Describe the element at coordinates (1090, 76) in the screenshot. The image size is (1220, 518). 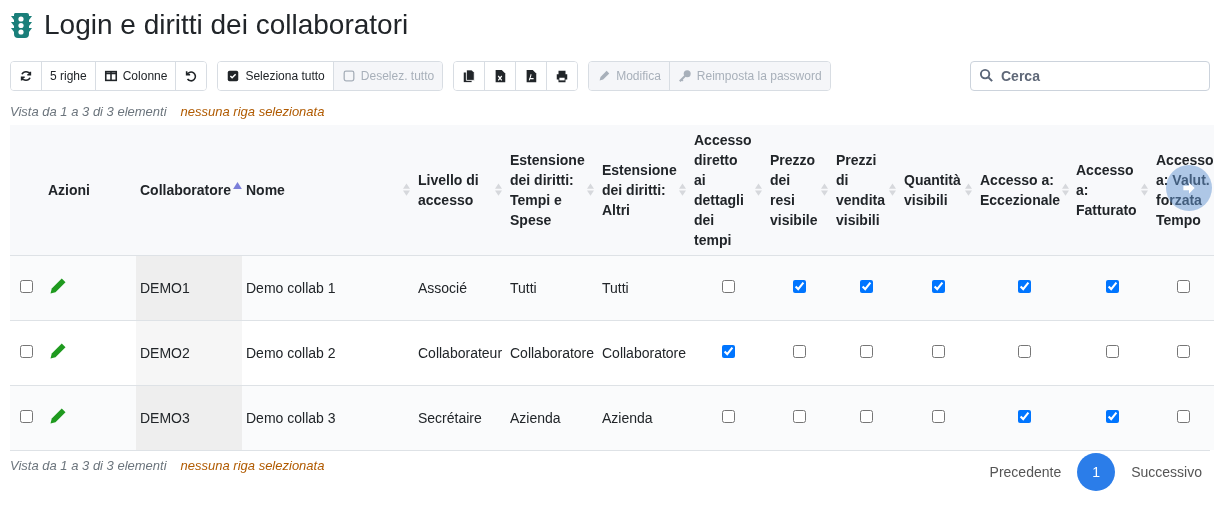
I see `search-field: Cerca` at that location.